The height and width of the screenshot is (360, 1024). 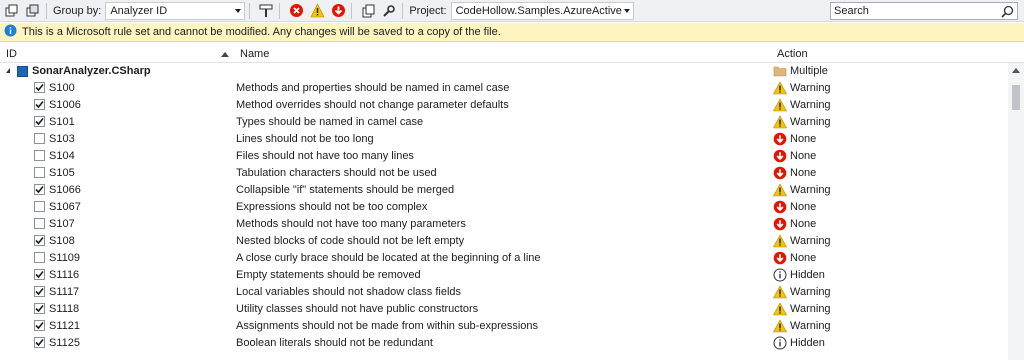 I want to click on rule-row: S103 Lines should not be too long None, so click(x=504, y=139).